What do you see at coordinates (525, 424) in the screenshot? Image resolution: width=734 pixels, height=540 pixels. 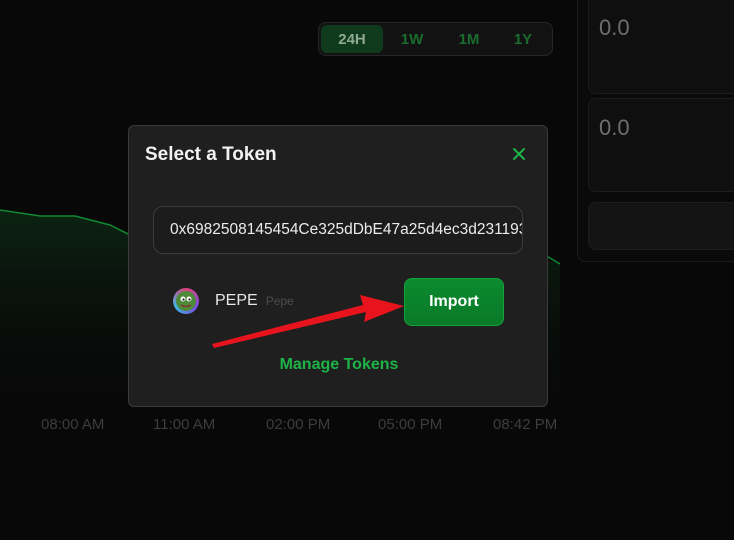 I see `x-tick-label: 08:42 PM` at bounding box center [525, 424].